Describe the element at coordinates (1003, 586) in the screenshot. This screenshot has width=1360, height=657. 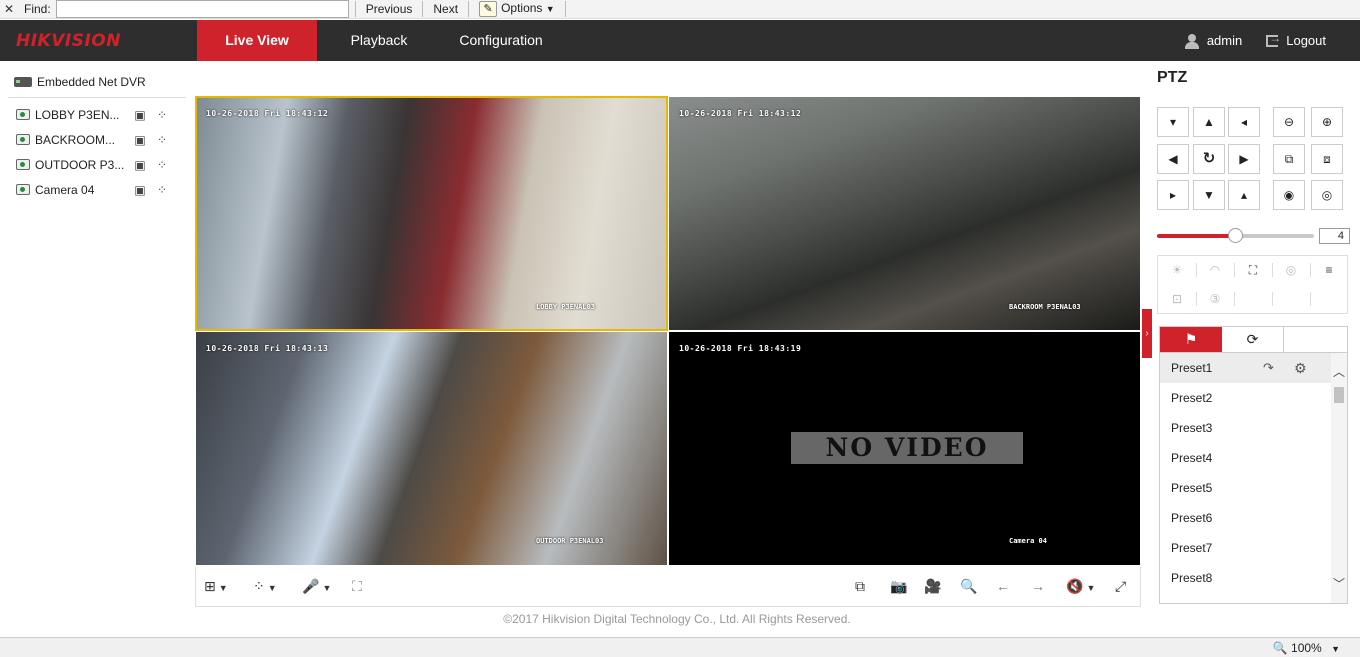
I see `prev-page-icon: ←` at that location.